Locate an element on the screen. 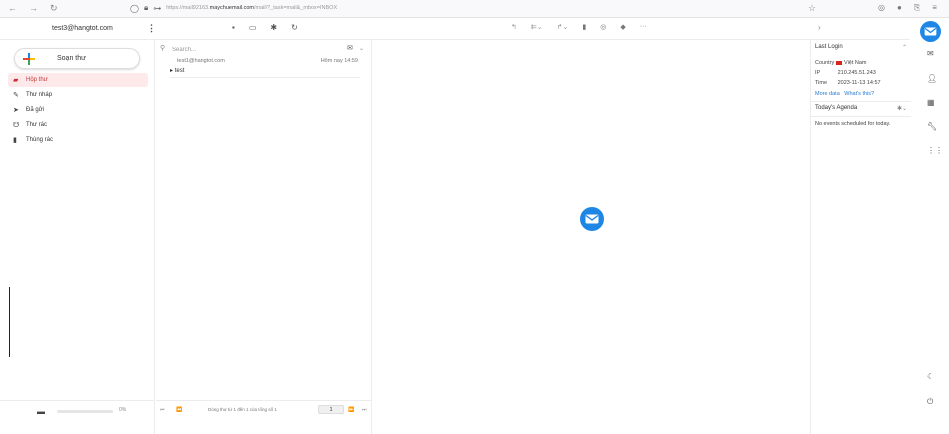  reload-icon: ↻ is located at coordinates (54, 8).